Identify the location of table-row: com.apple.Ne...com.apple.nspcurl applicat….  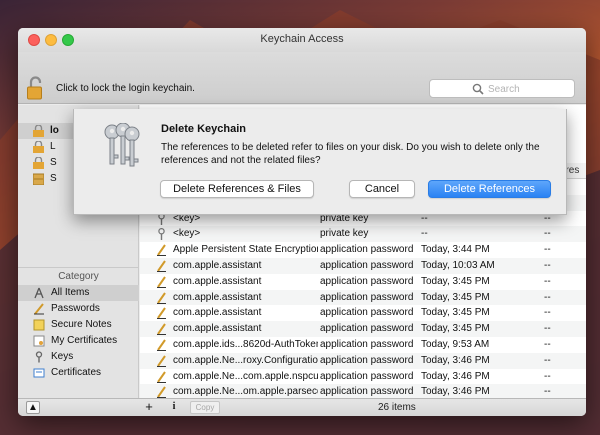
(363, 377).